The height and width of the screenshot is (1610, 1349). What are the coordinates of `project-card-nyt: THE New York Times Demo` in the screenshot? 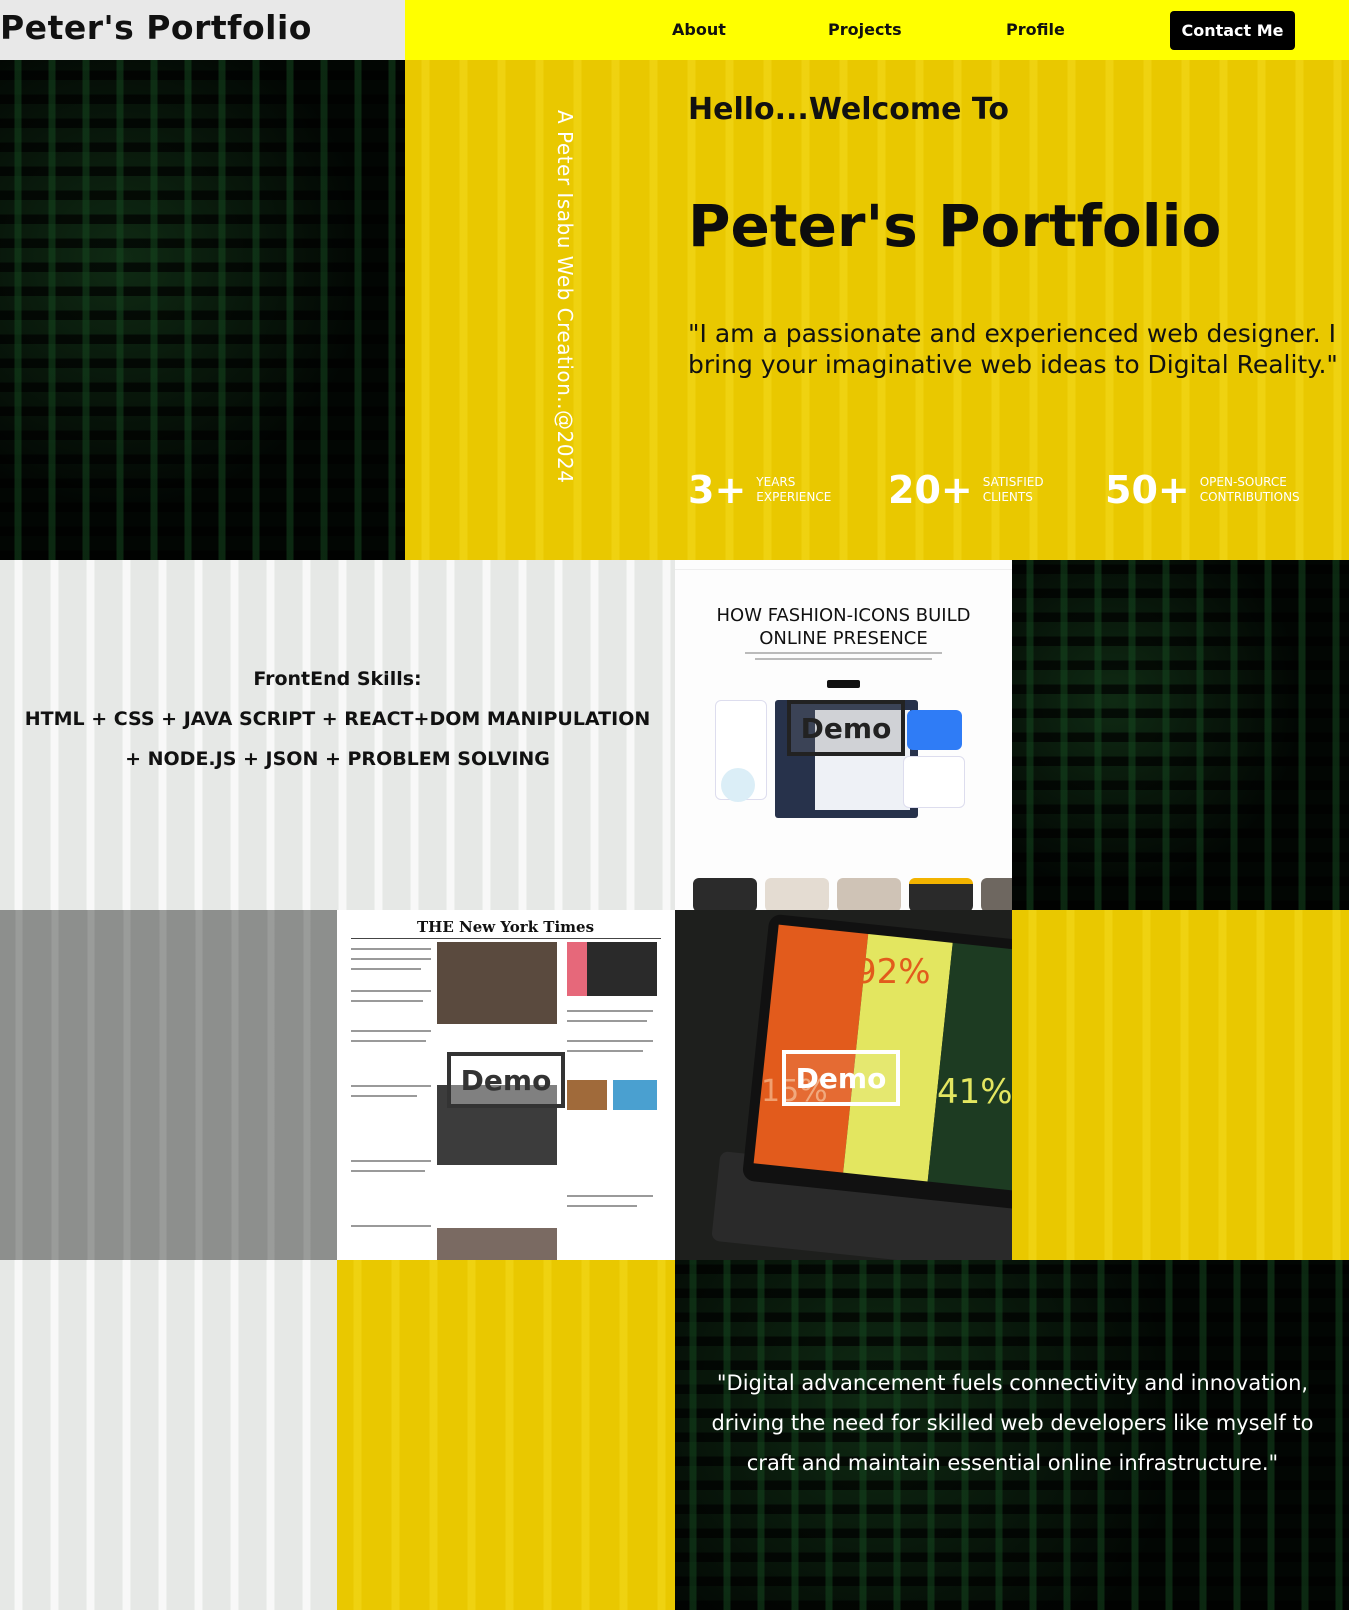 It's located at (506, 1085).